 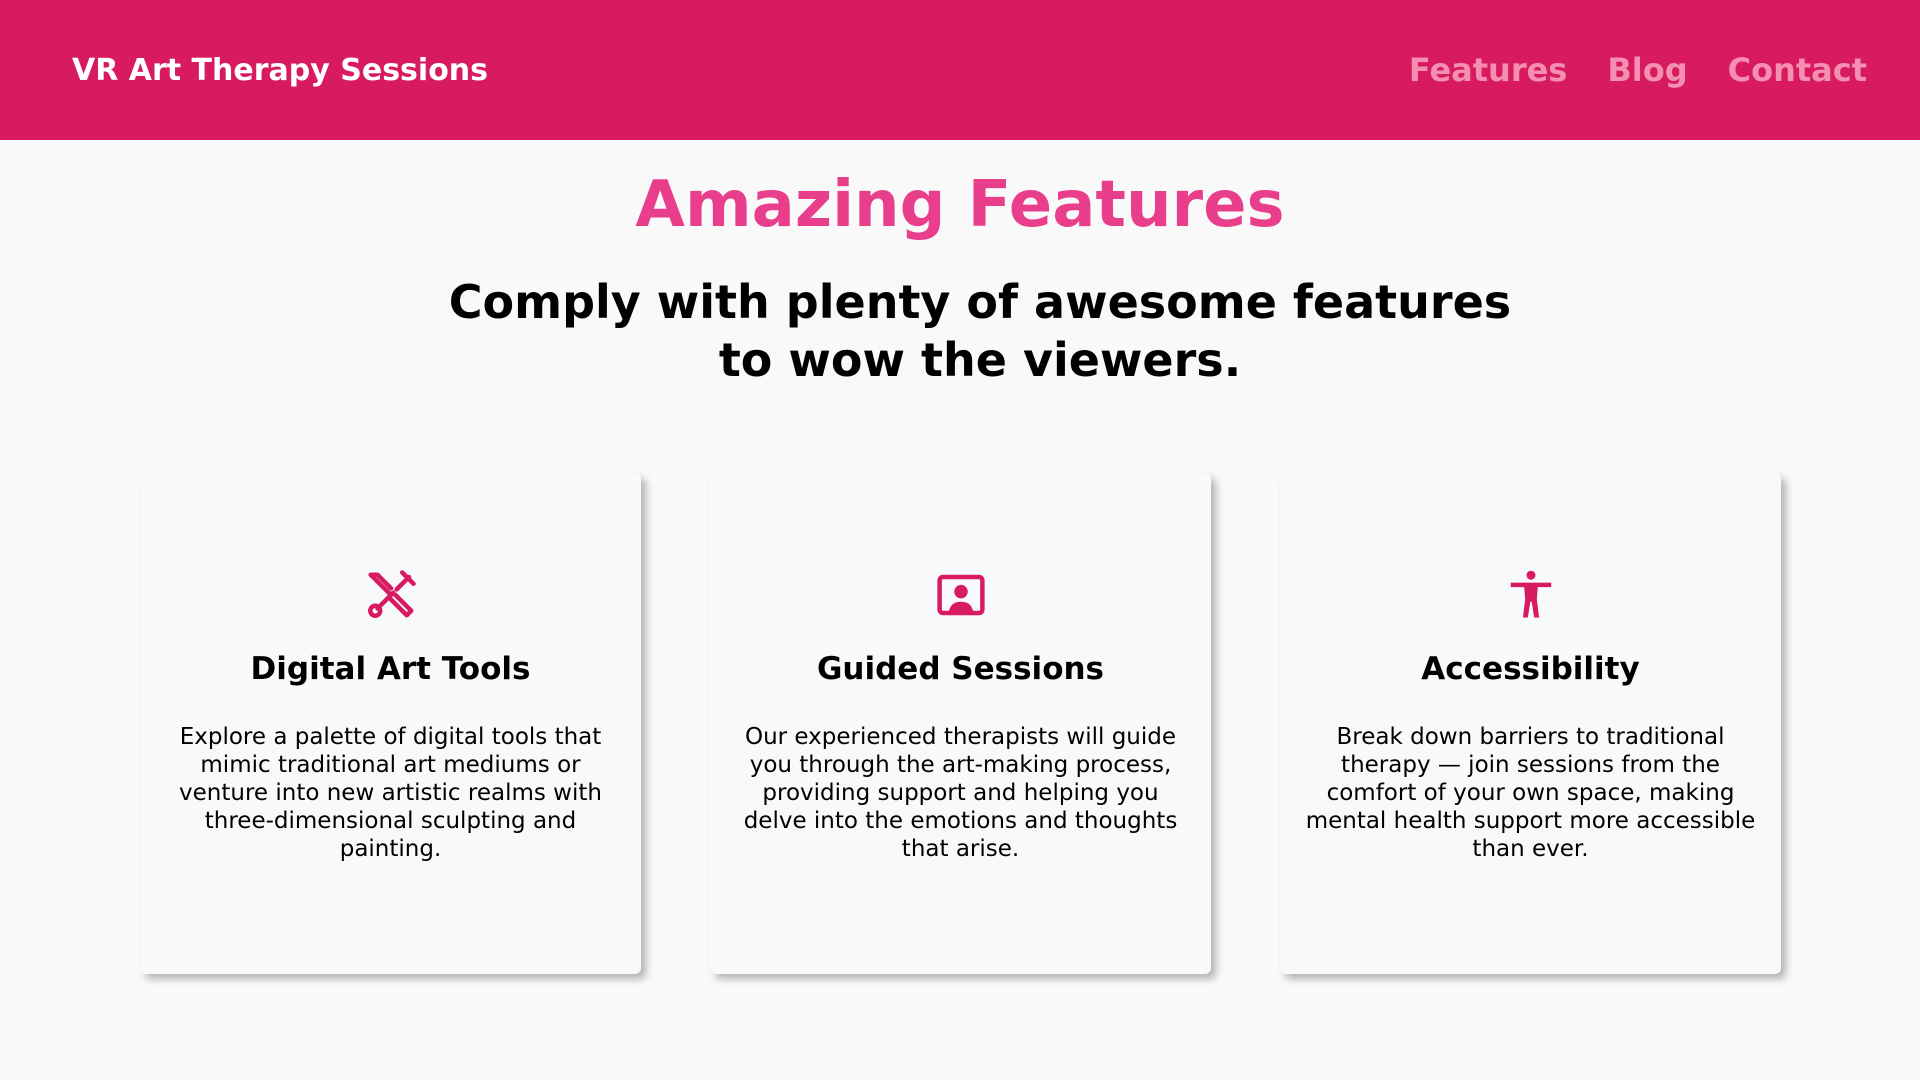 I want to click on card-title: Guided Sessions, so click(x=960, y=669).